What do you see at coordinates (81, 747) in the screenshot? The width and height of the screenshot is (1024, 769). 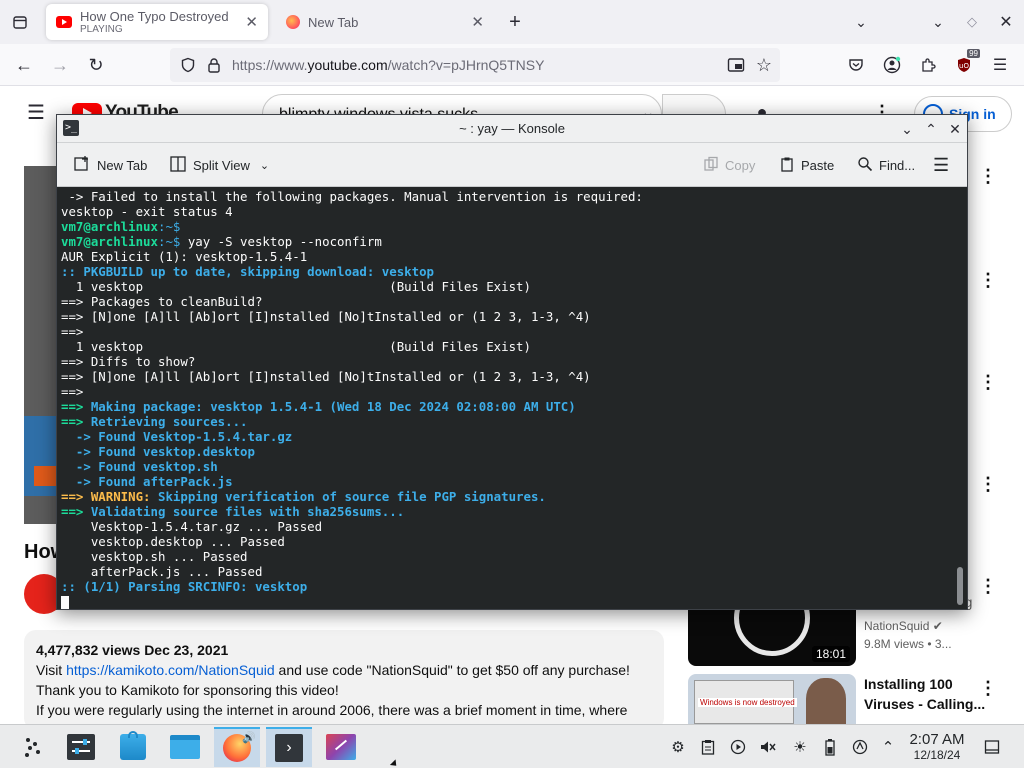 I see `system-settings-icon` at bounding box center [81, 747].